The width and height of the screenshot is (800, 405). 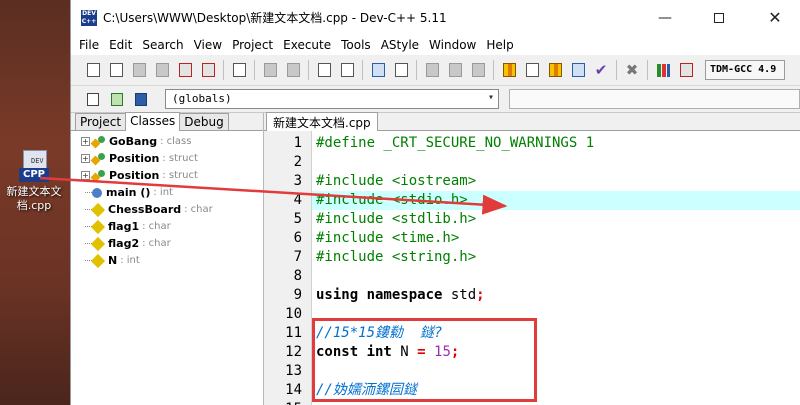 I want to click on menu-project: Project, so click(x=255, y=45).